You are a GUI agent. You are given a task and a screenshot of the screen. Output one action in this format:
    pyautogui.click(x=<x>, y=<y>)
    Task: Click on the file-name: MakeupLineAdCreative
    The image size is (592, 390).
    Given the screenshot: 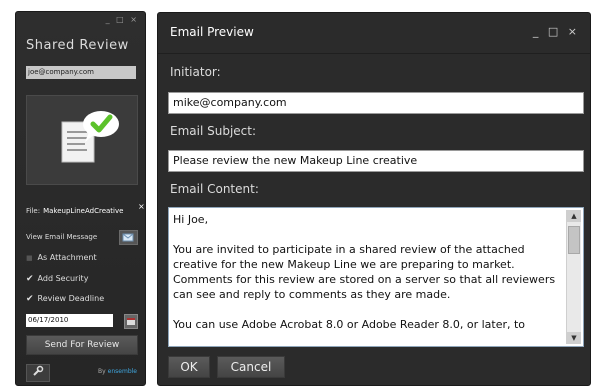 What is the action you would take?
    pyautogui.click(x=83, y=211)
    